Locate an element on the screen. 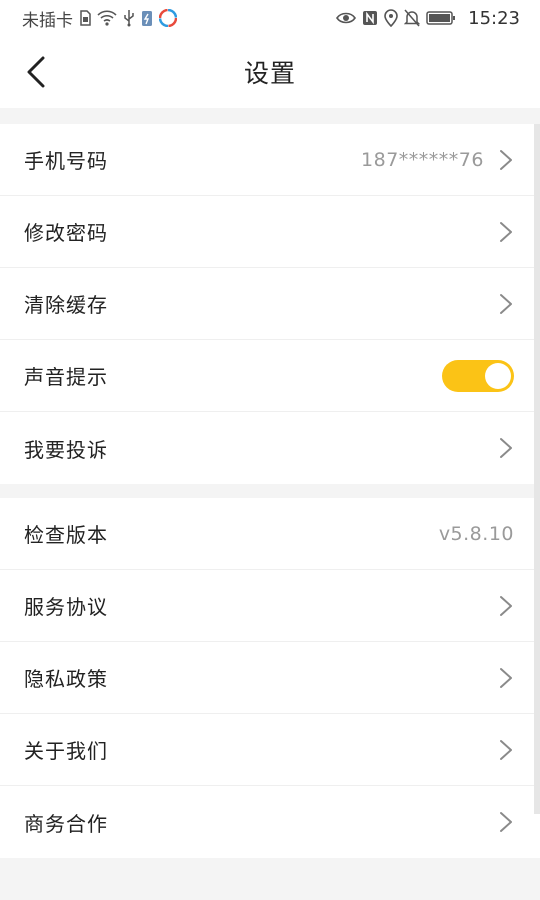  setting-phone-number: 手机号码 187******76 is located at coordinates (270, 160).